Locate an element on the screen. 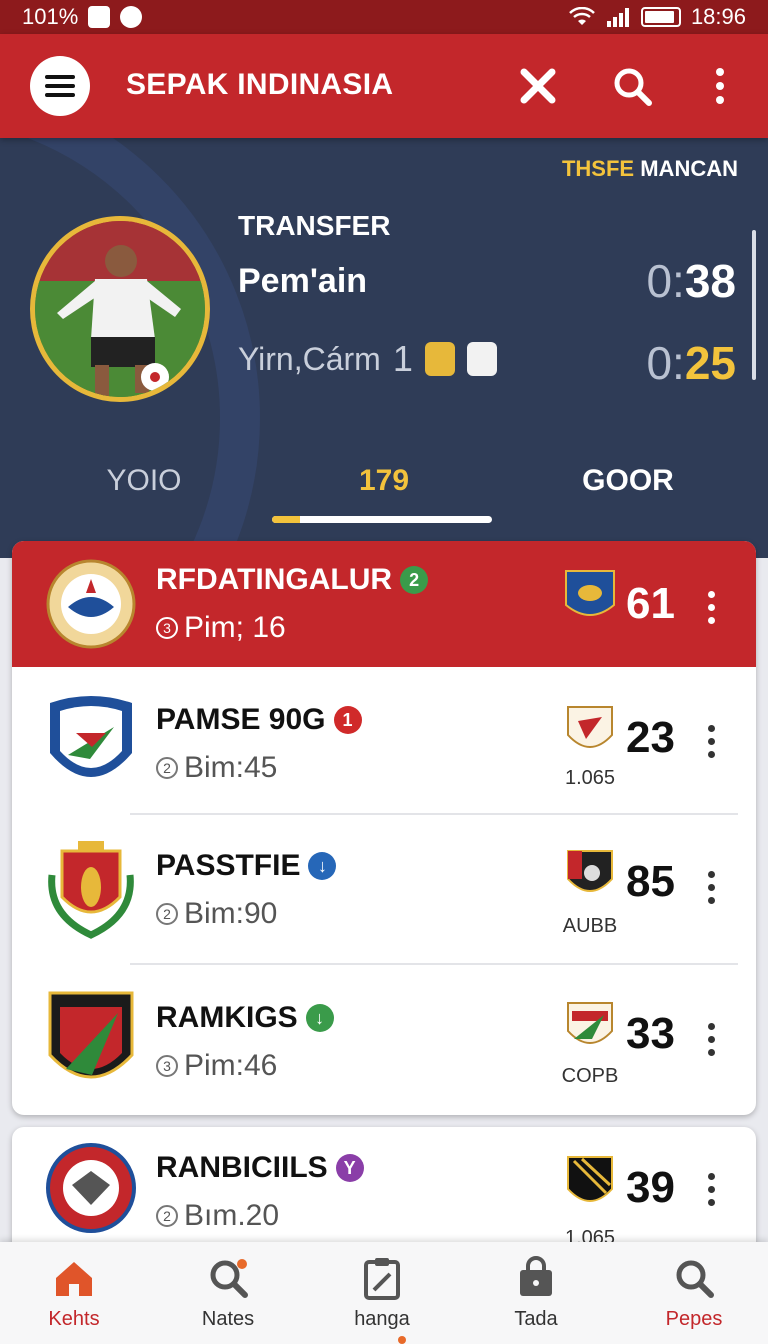 The image size is (768, 1344). player-photo is located at coordinates (120, 309).